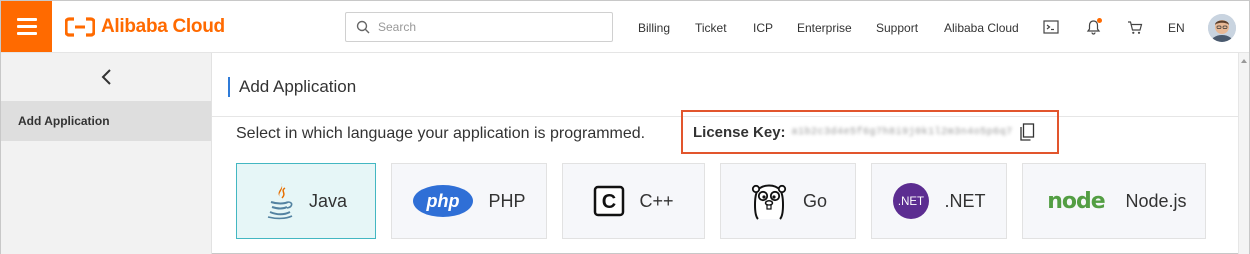 Image resolution: width=1250 pixels, height=254 pixels. Describe the element at coordinates (1156, 200) in the screenshot. I see `language-label-nodejs: Node.js` at that location.